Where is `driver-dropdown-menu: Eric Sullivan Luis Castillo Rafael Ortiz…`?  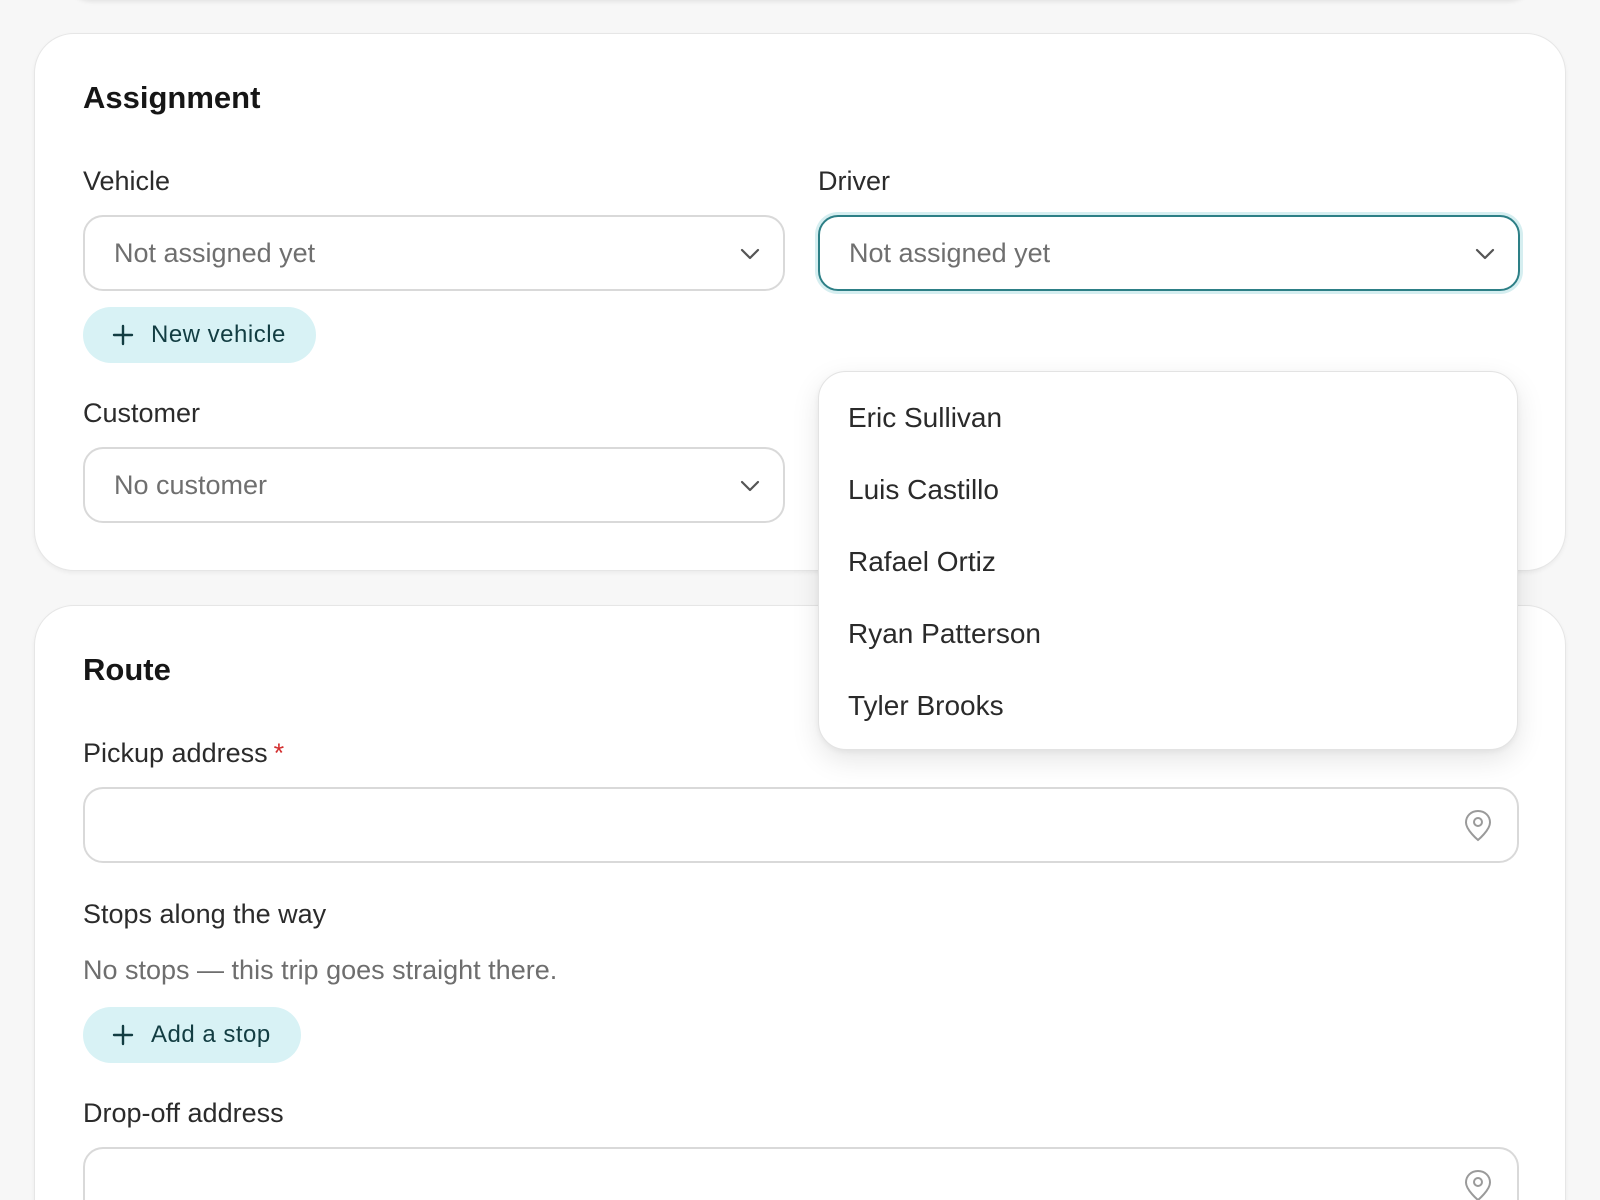 driver-dropdown-menu: Eric Sullivan Luis Castillo Rafael Ortiz… is located at coordinates (1168, 560).